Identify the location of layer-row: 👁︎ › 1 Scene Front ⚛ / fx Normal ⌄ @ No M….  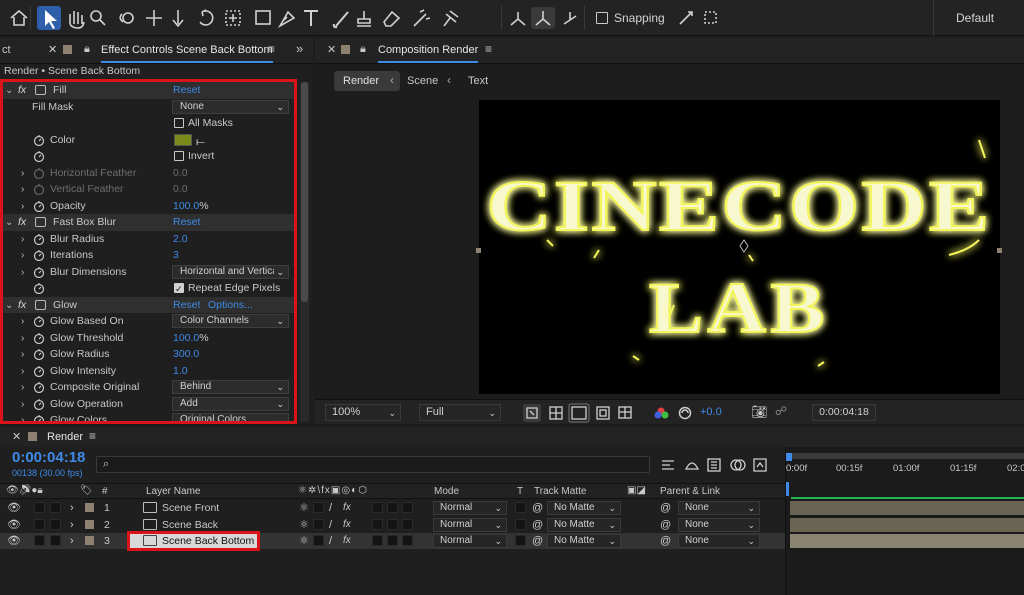
(392, 508).